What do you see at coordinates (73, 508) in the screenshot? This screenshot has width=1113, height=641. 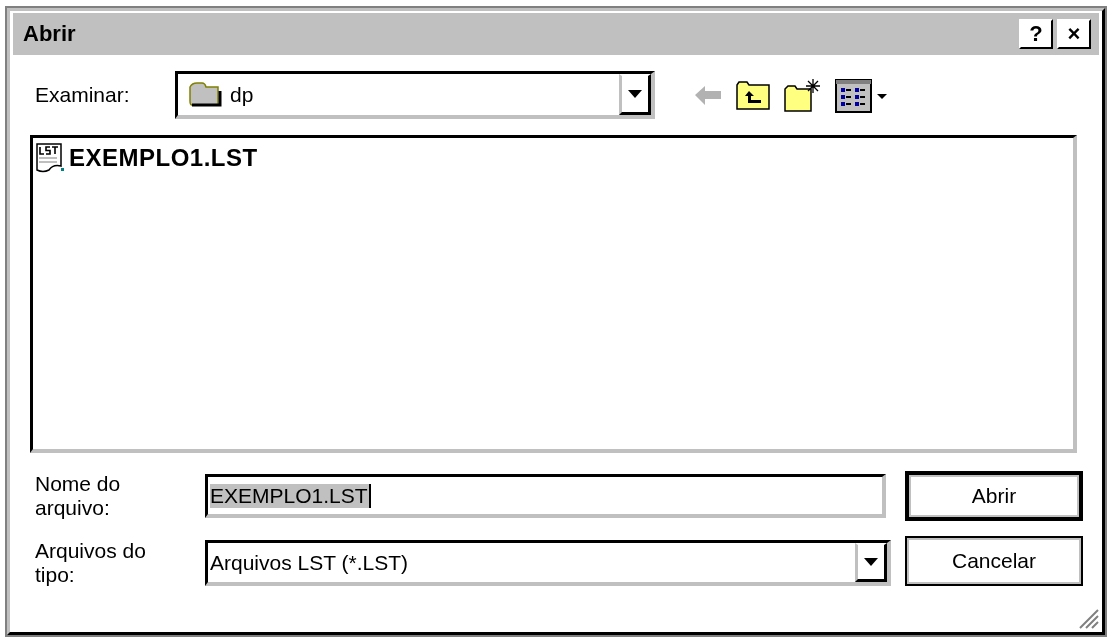 I see `file-name-label: arquivo:` at bounding box center [73, 508].